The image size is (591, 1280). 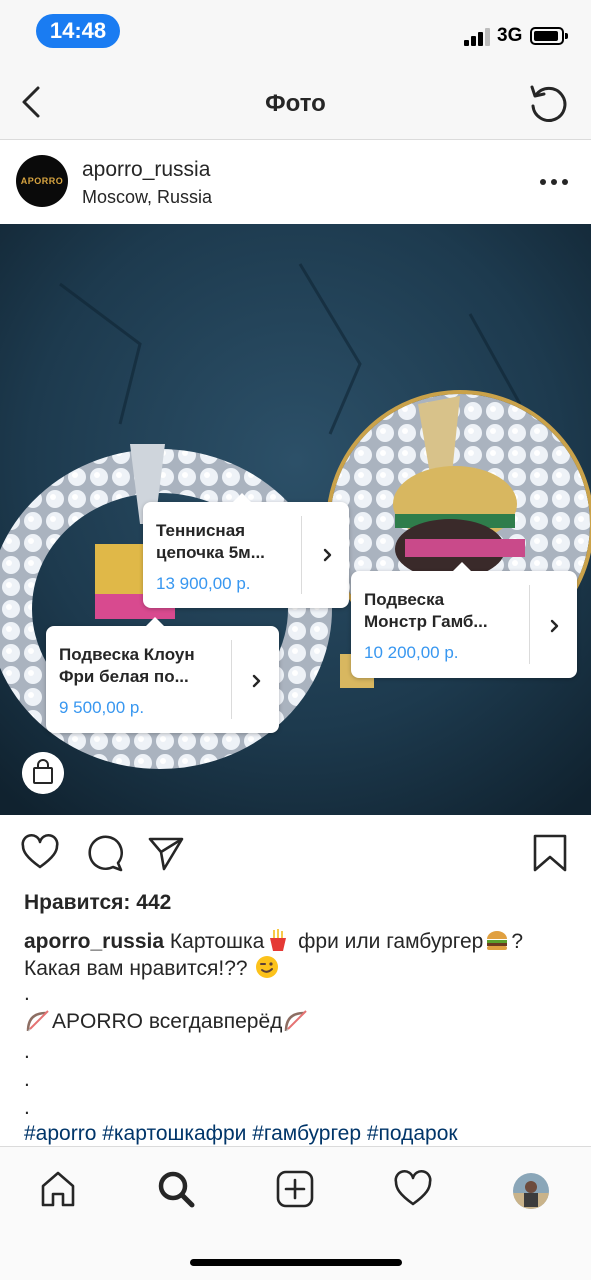 I want to click on nav-header: Фото, so click(x=295, y=102).